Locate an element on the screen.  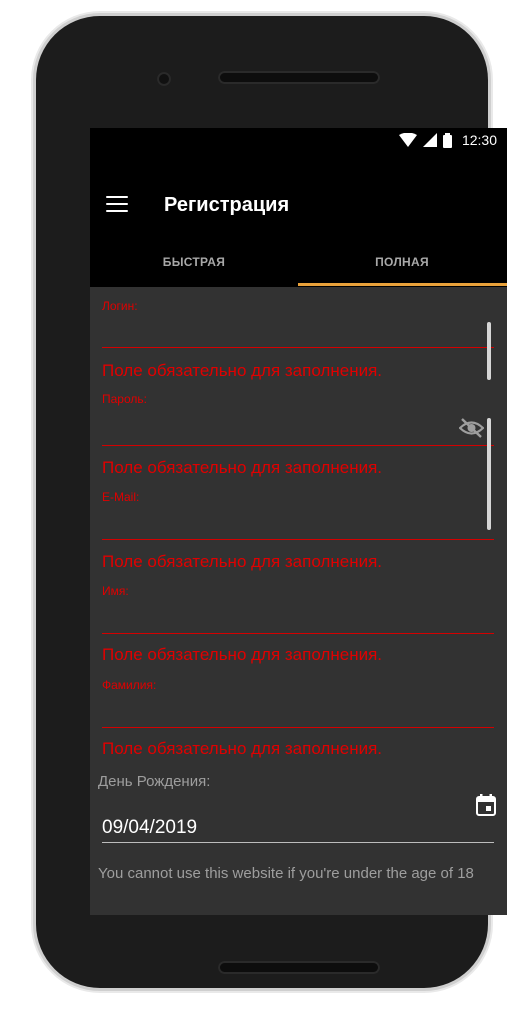
status-time: 12:30 is located at coordinates (479, 140).